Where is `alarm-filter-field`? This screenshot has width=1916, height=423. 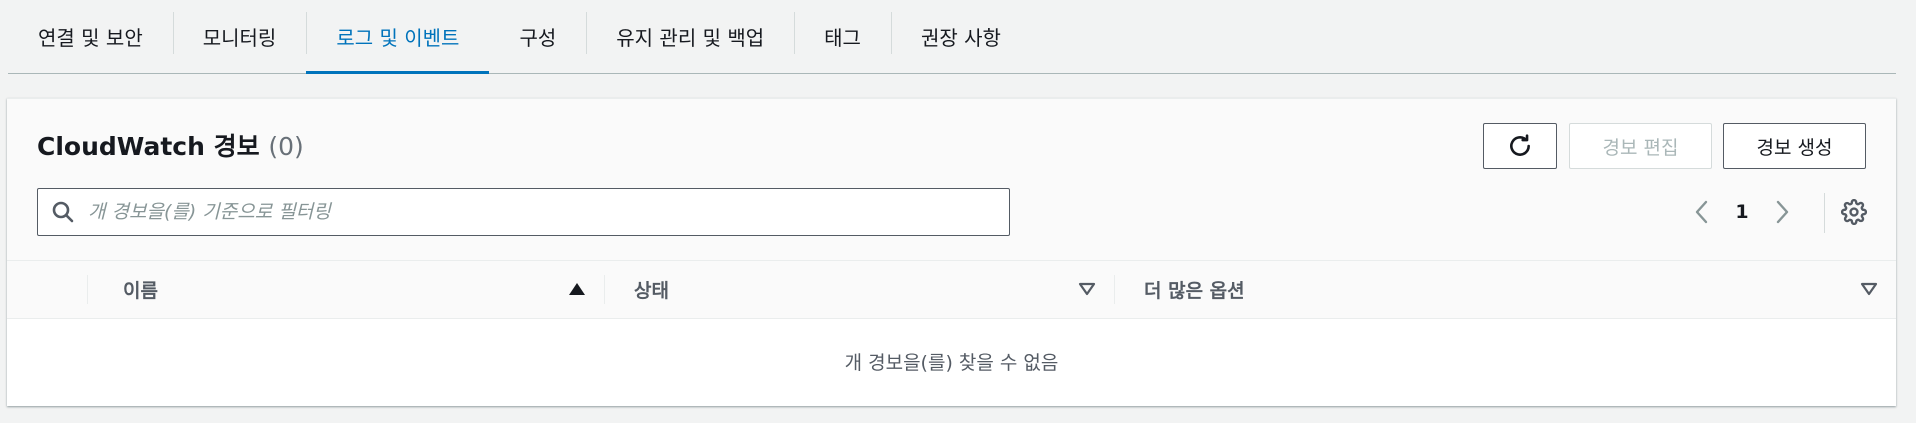 alarm-filter-field is located at coordinates (523, 212).